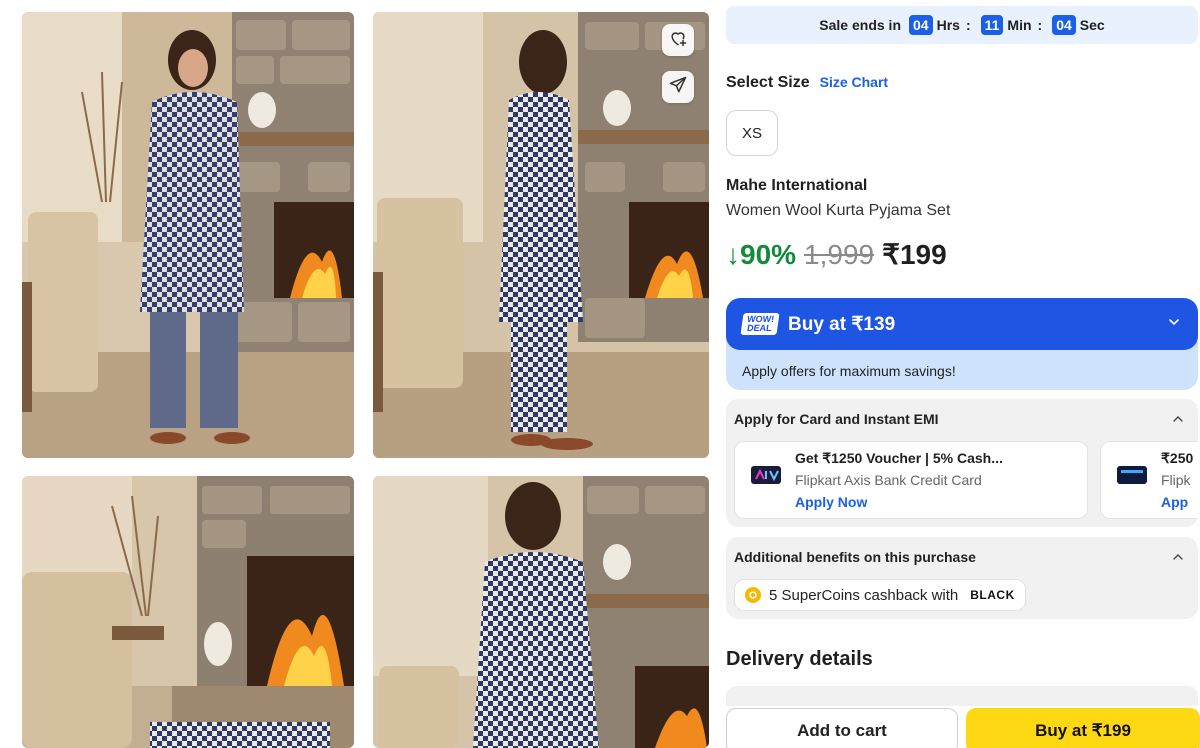  I want to click on benefits-heading: Additional benefits on this purchase, so click(855, 557).